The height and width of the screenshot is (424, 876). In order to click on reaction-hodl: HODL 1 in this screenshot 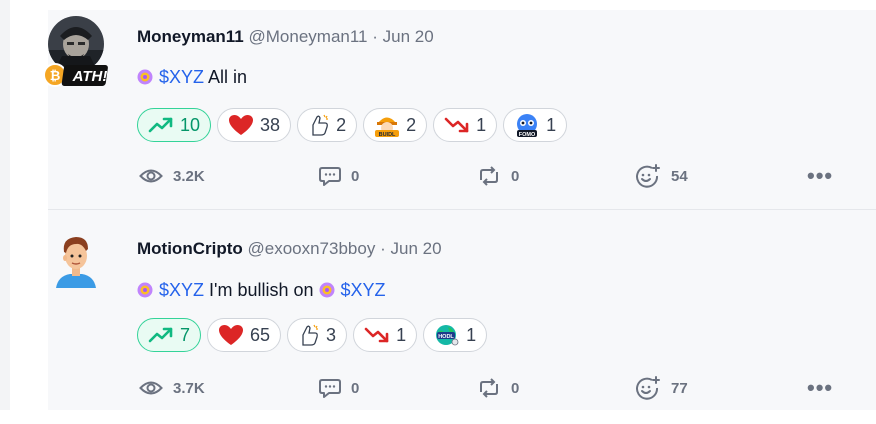, I will do `click(455, 335)`.